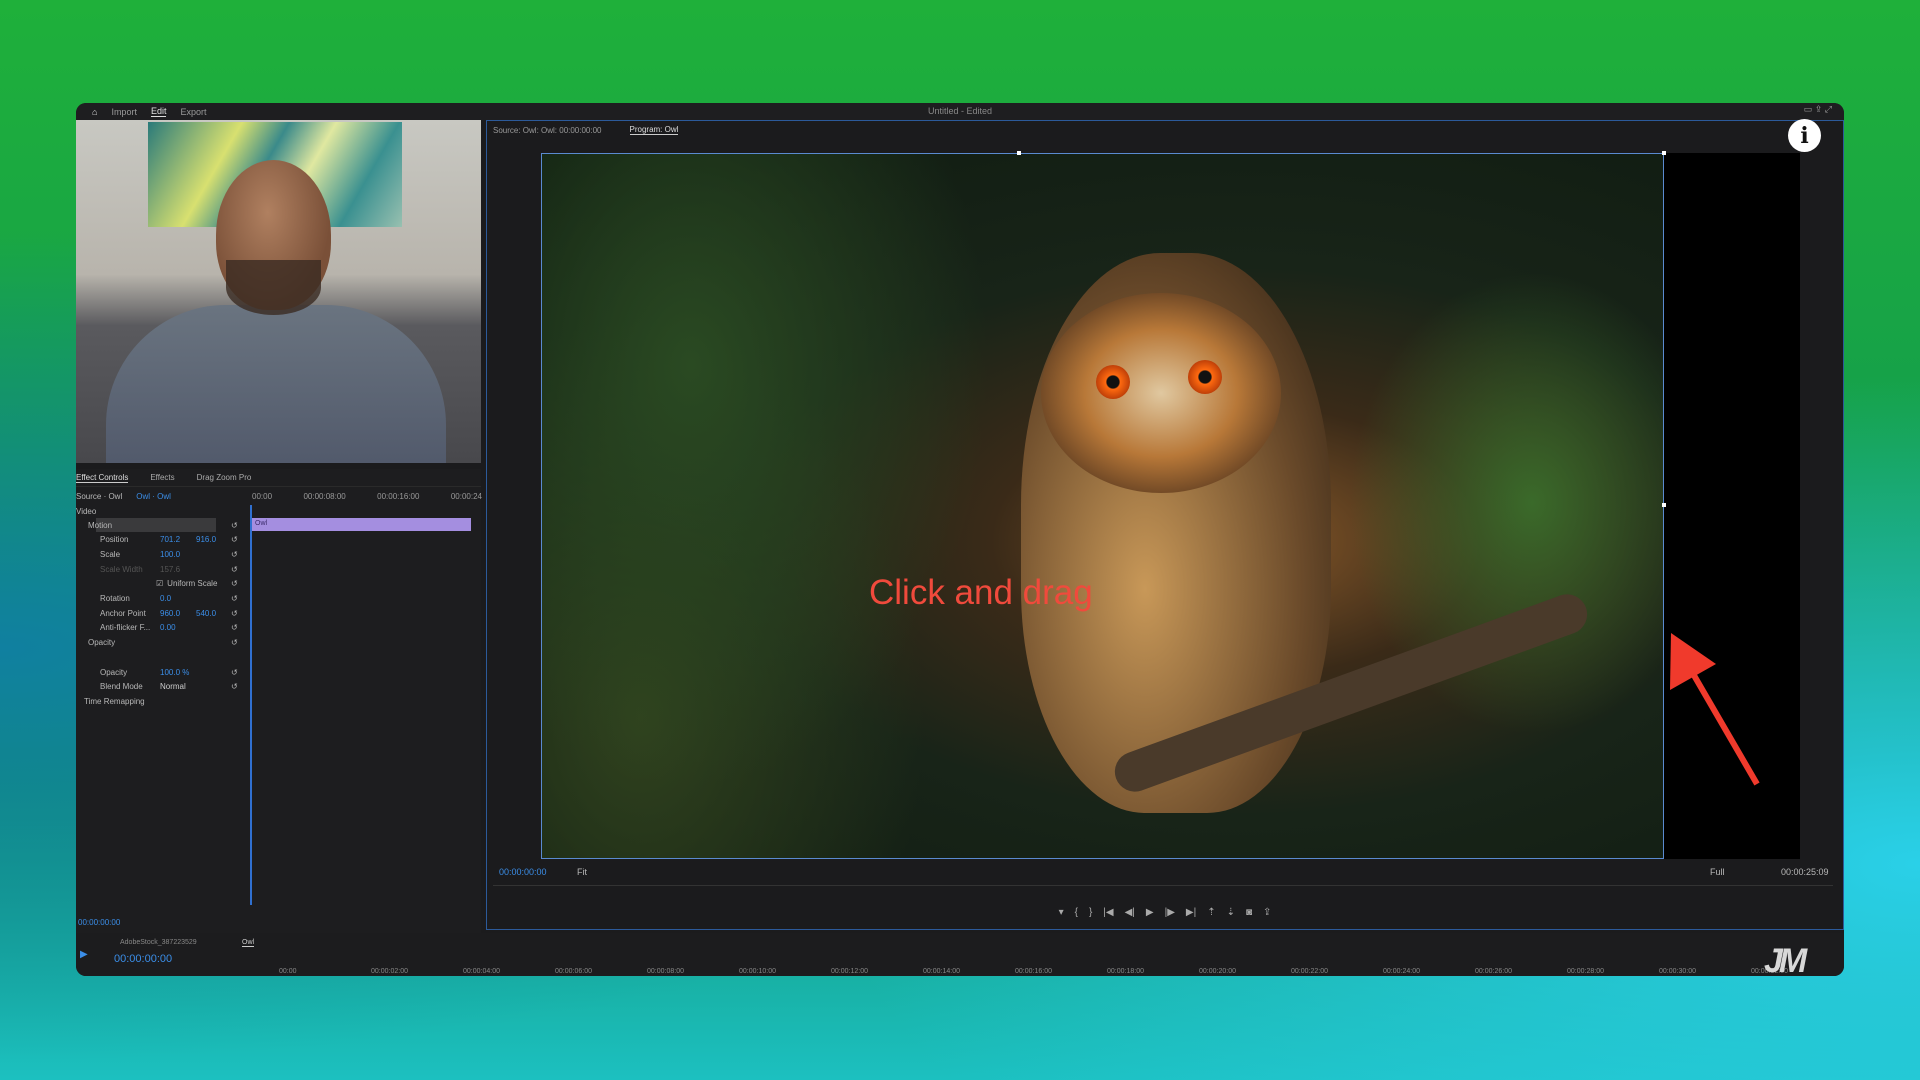 The image size is (1920, 1080). I want to click on info-icon: i, so click(1804, 135).